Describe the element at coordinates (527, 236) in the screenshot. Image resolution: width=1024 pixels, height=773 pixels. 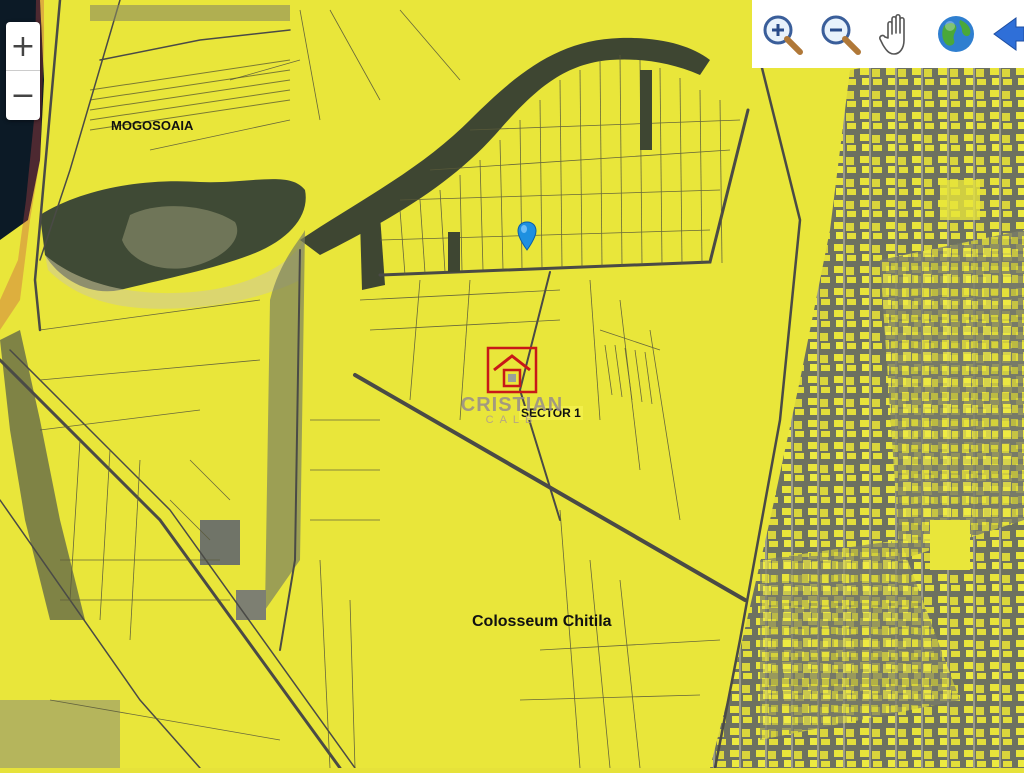
I see `location-pin-icon` at that location.